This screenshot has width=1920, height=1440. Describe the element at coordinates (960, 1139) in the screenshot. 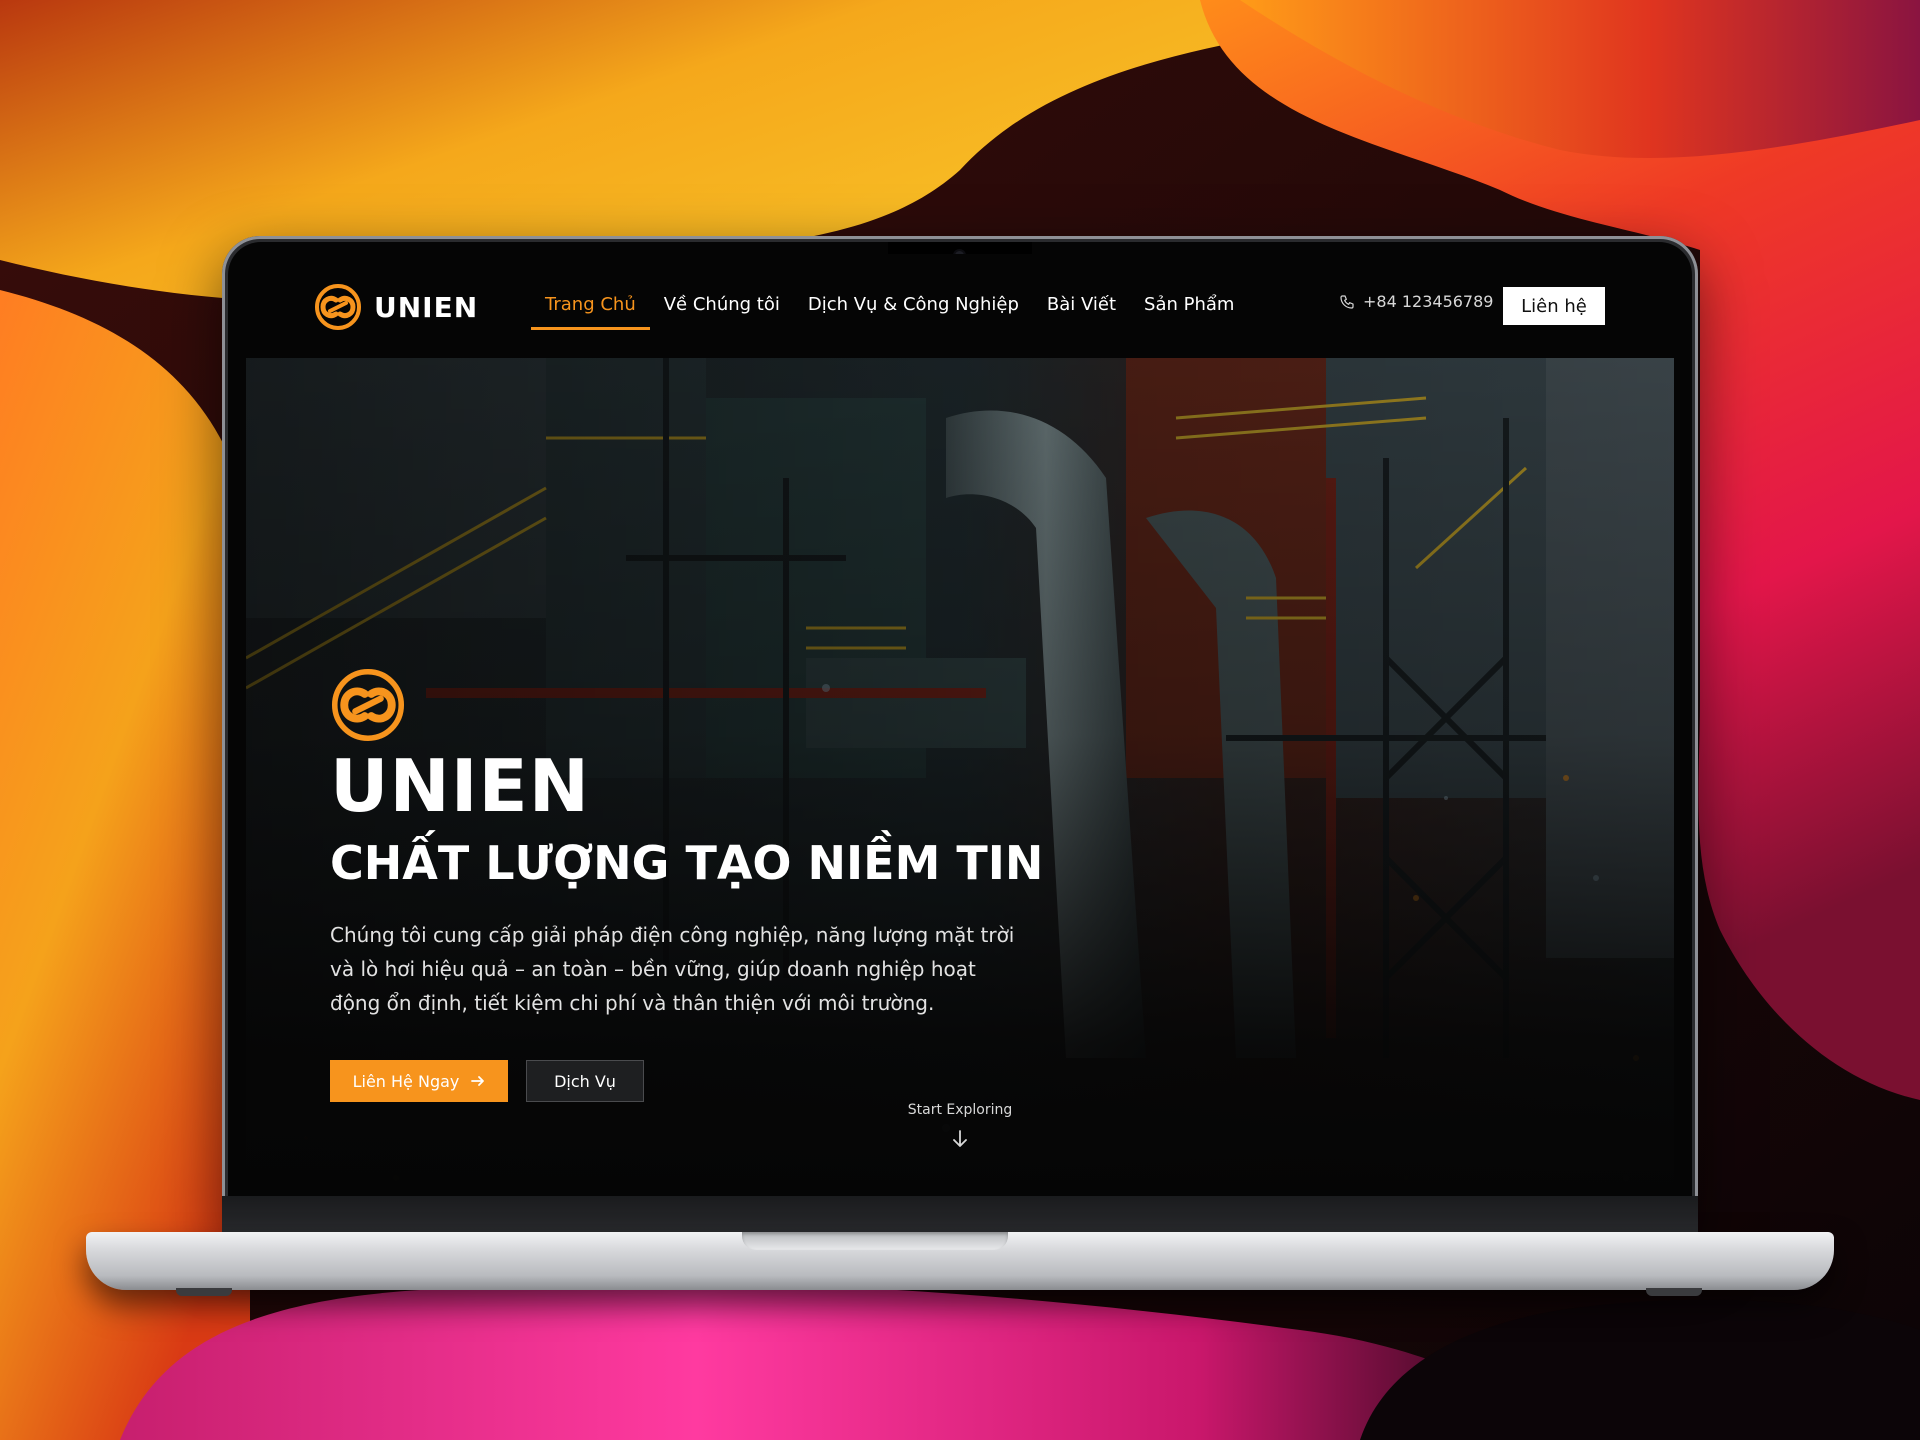

I see `arrow-down-icon` at that location.